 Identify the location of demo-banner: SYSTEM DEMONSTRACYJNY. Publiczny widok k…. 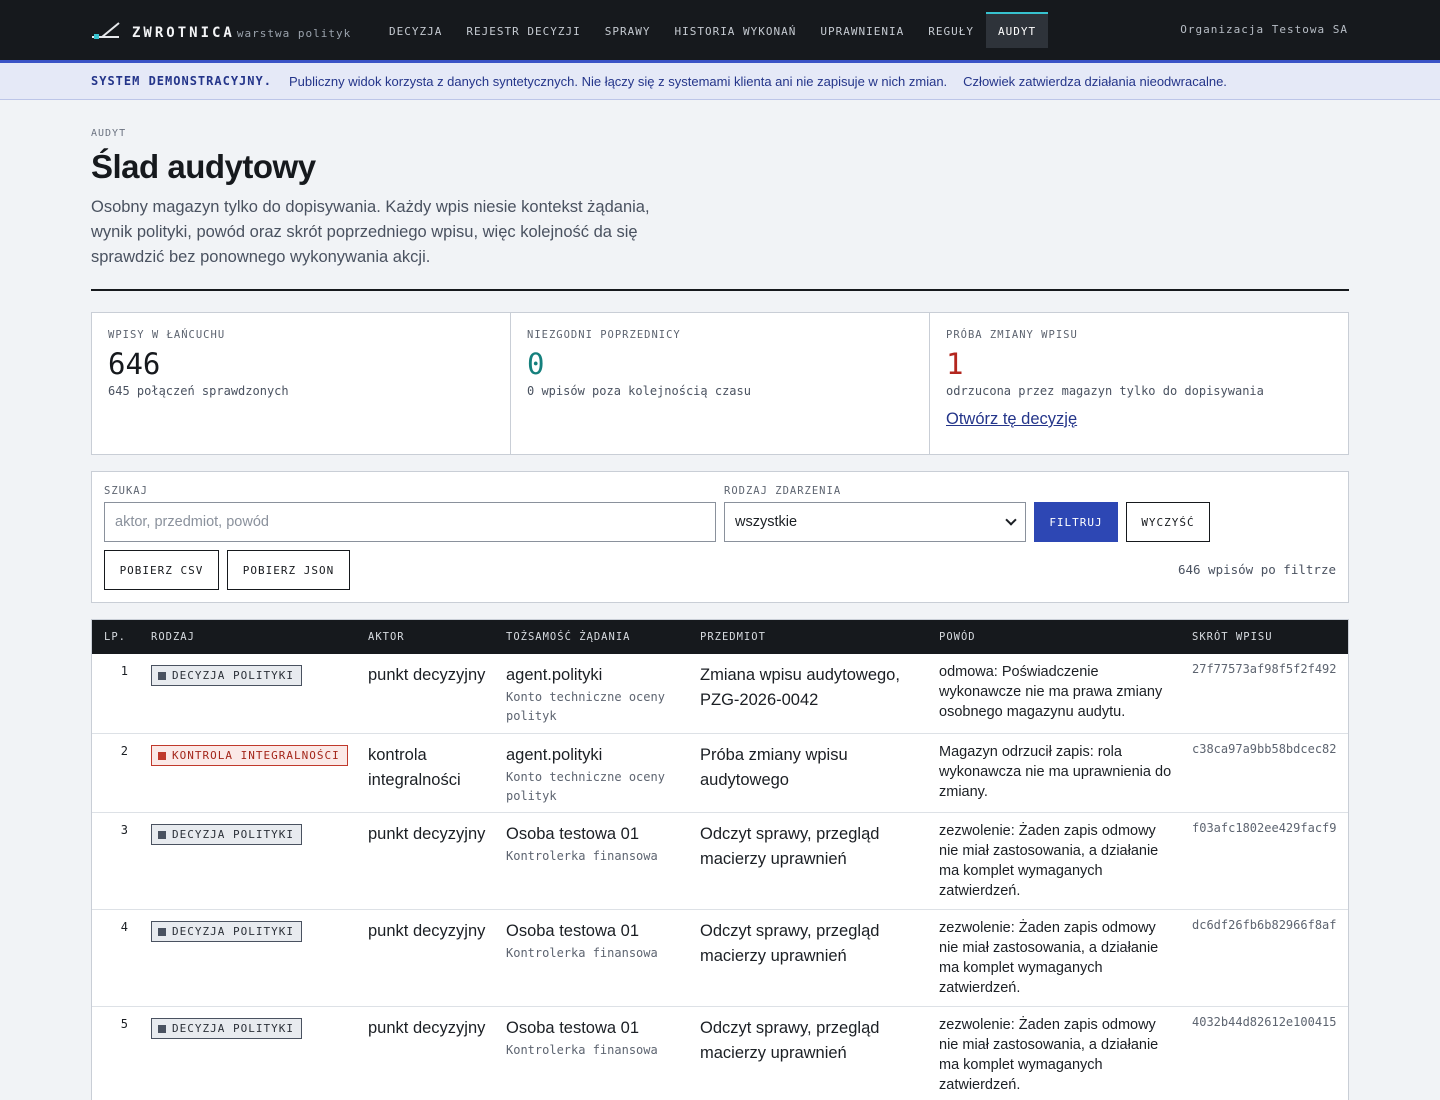
(720, 80).